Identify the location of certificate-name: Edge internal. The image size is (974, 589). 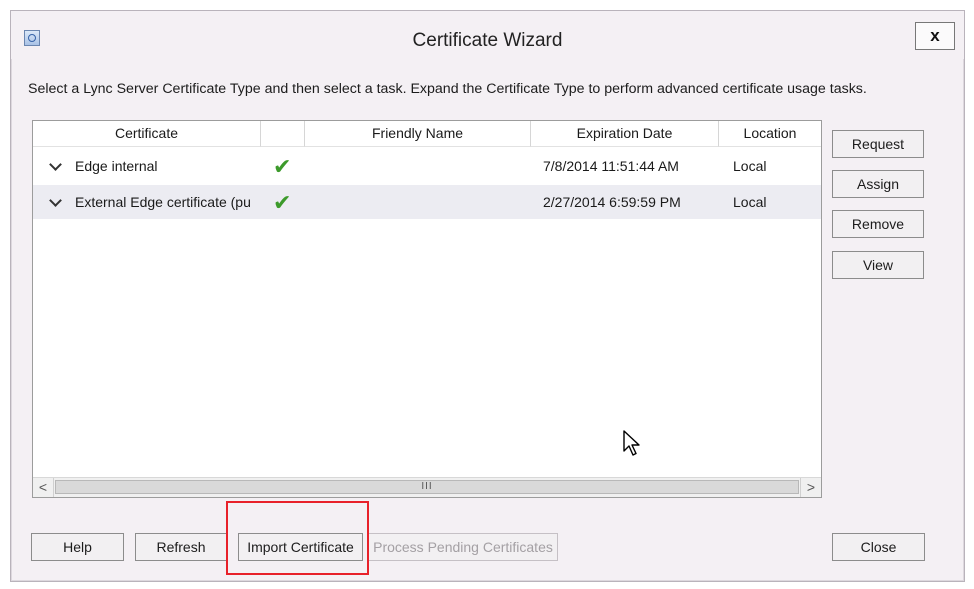
(116, 166).